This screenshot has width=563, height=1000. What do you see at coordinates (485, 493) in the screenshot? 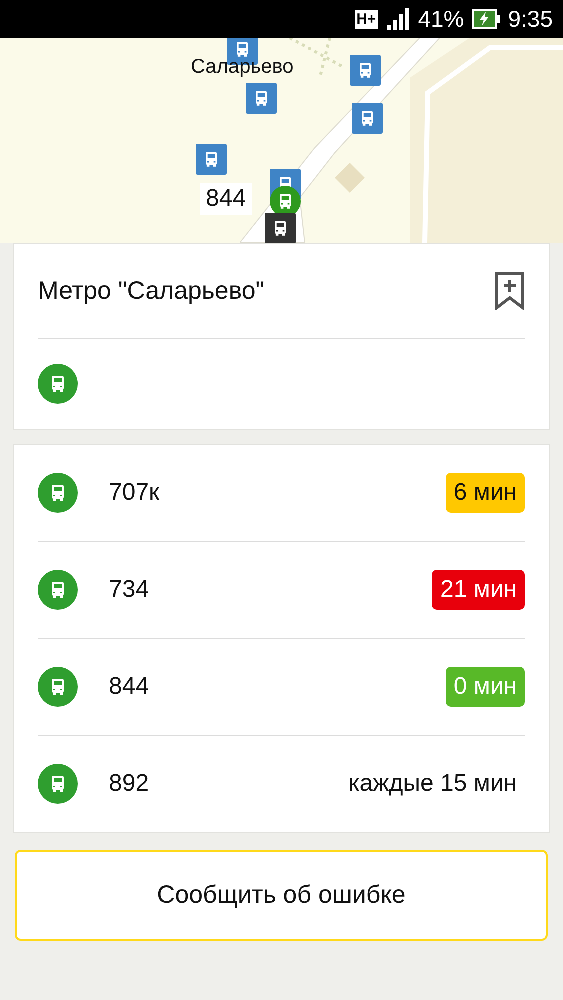
I see `arrival-time-badge: 6 мин` at bounding box center [485, 493].